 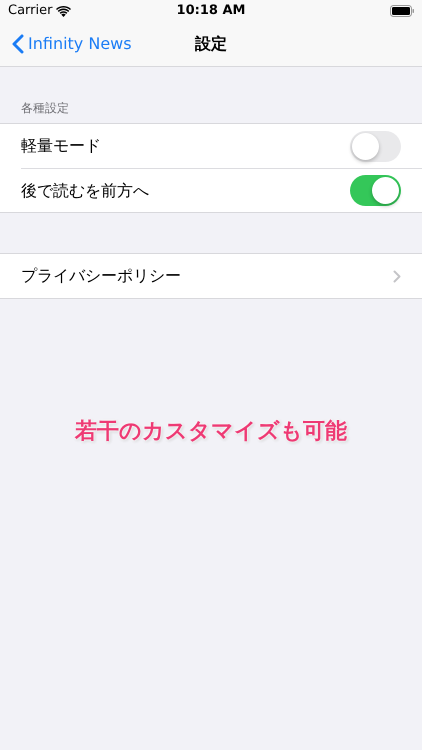 I want to click on chevron-right-icon, so click(x=397, y=276).